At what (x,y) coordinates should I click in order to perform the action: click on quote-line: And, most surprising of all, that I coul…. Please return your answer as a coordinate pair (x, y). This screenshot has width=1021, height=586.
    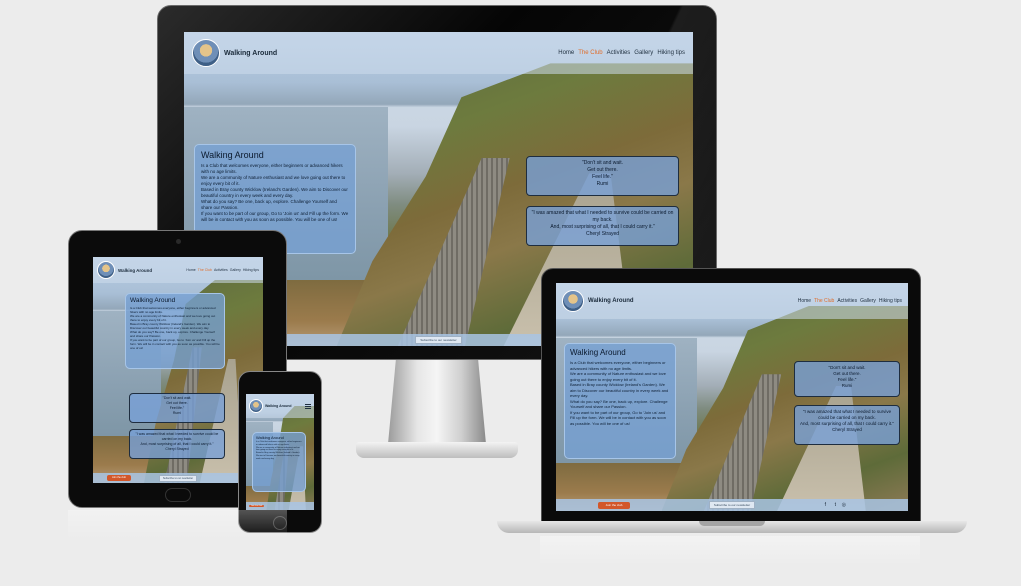
    Looking at the image, I should click on (602, 227).